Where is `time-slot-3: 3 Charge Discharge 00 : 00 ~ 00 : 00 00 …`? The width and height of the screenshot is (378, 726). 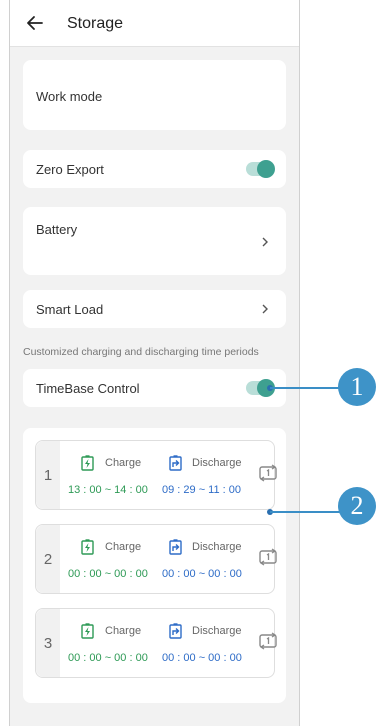 time-slot-3: 3 Charge Discharge 00 : 00 ~ 00 : 00 00 … is located at coordinates (156, 643).